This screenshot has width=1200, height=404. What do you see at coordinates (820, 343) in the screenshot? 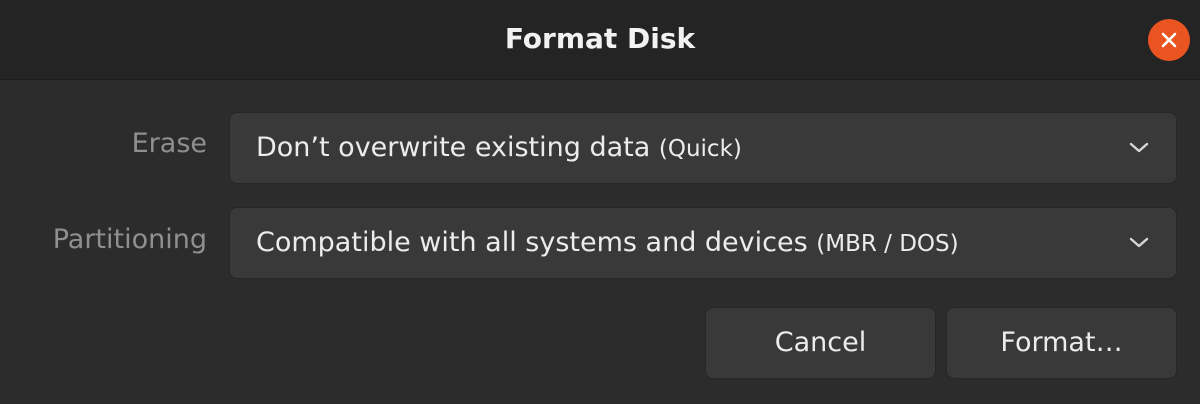
I see `cancel-button: Cancel` at bounding box center [820, 343].